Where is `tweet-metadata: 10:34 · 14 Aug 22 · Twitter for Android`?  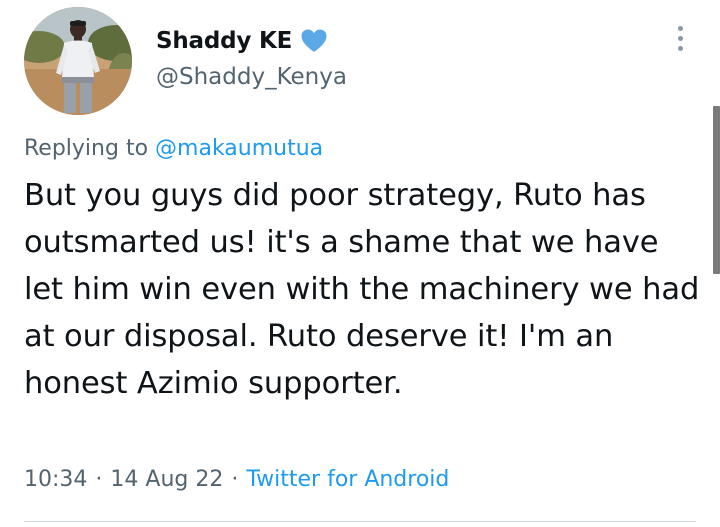 tweet-metadata: 10:34 · 14 Aug 22 · Twitter for Android is located at coordinates (236, 479).